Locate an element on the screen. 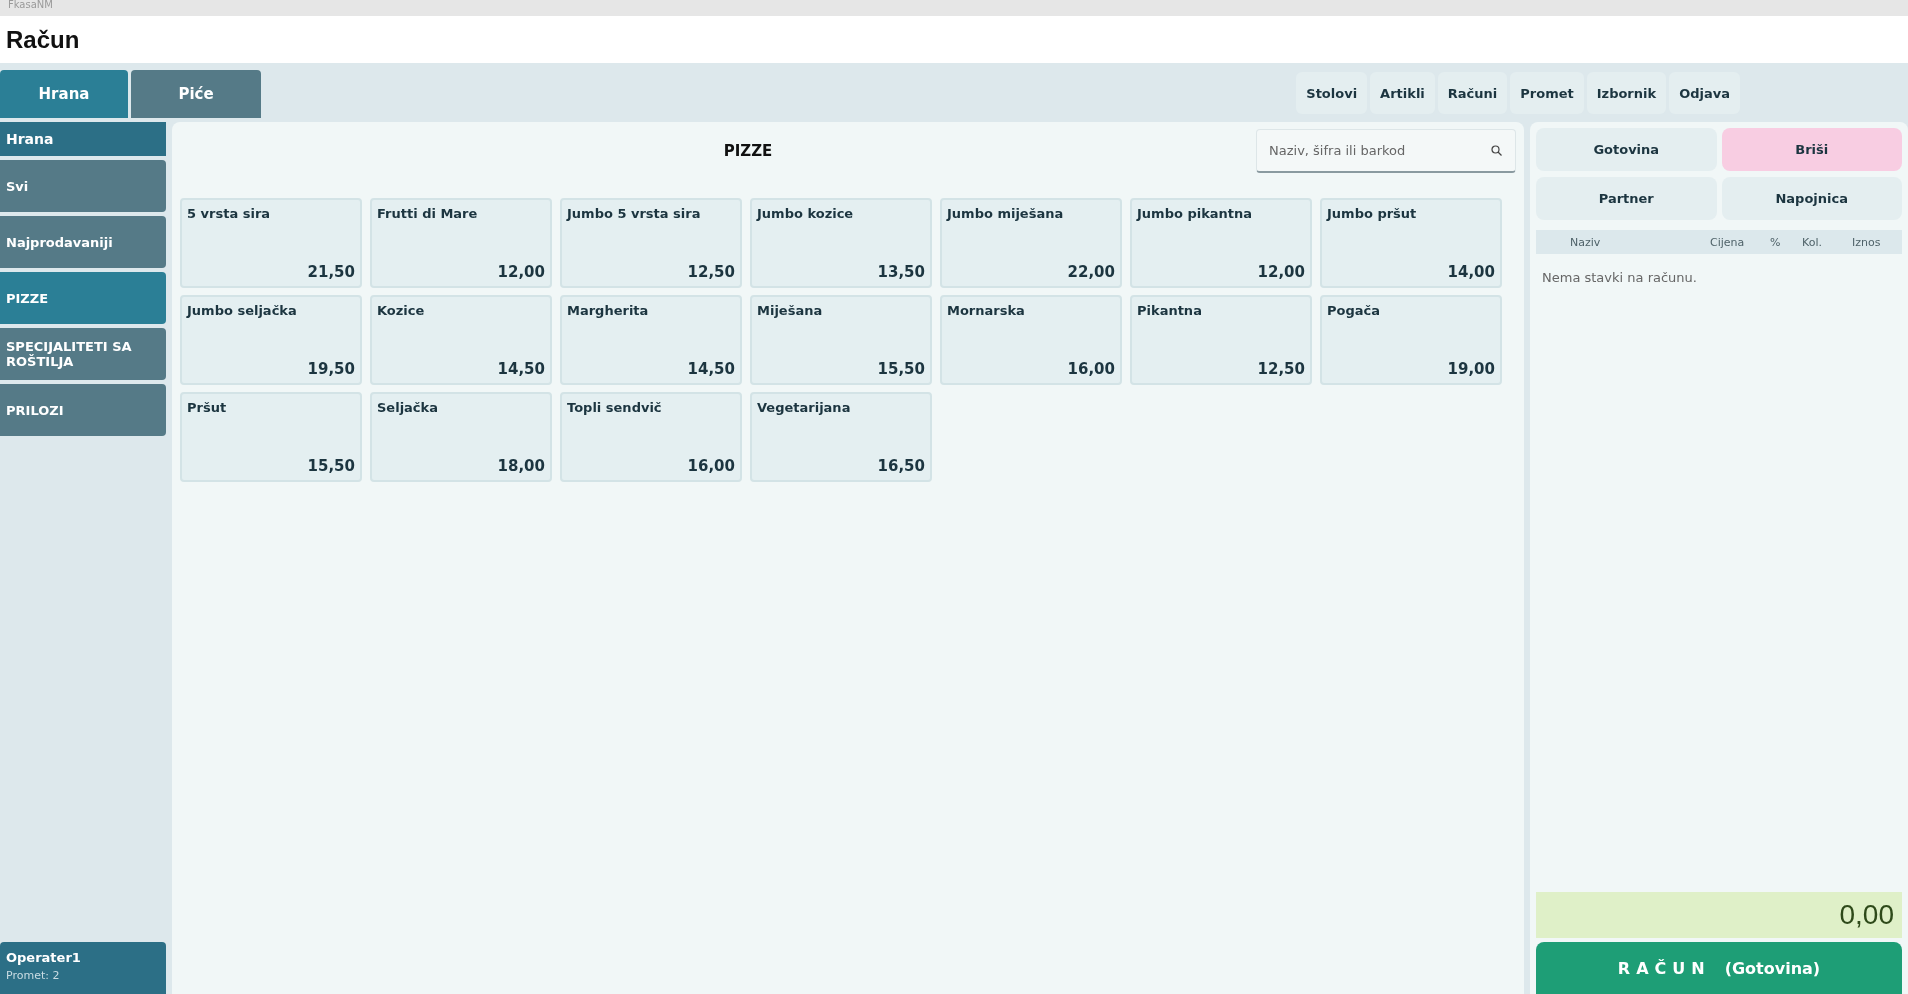 The image size is (1908, 994). product-tile: Miješana 15,50 is located at coordinates (841, 340).